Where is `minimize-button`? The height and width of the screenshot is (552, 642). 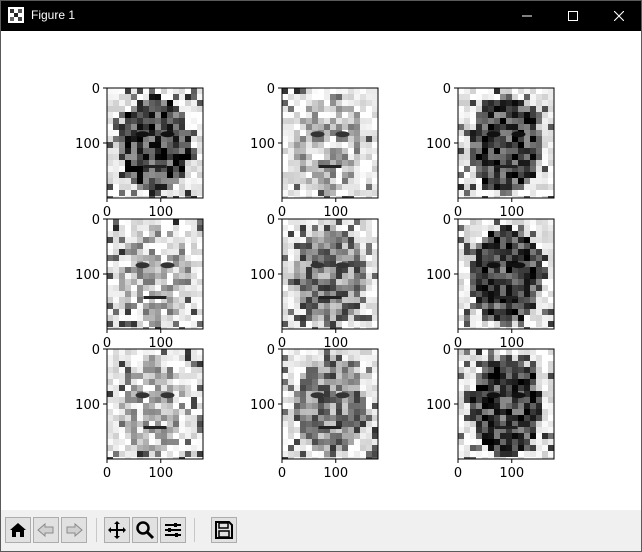 minimize-button is located at coordinates (527, 15).